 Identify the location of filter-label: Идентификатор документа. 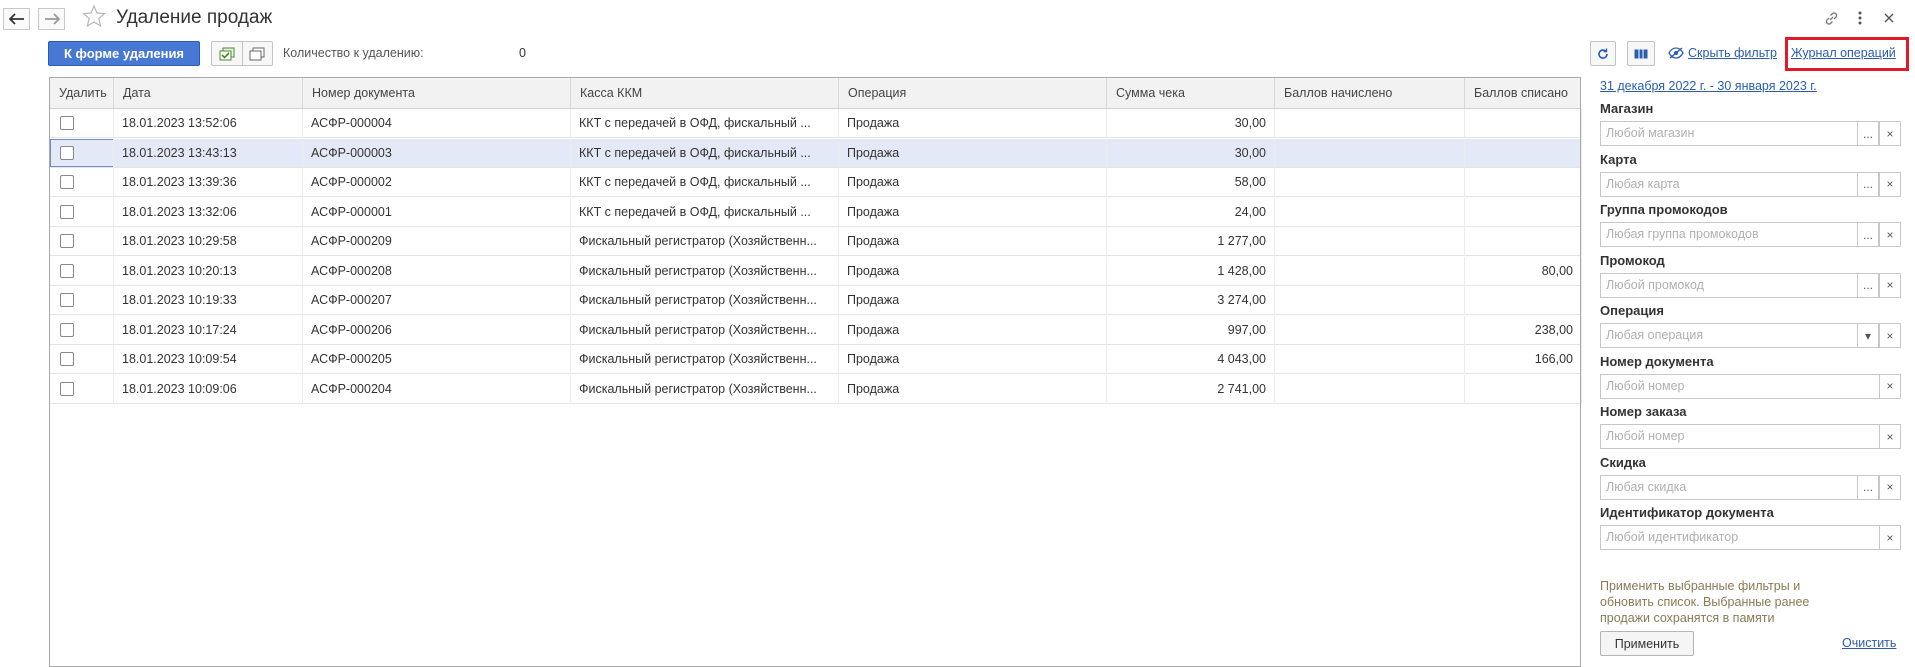
(1687, 512).